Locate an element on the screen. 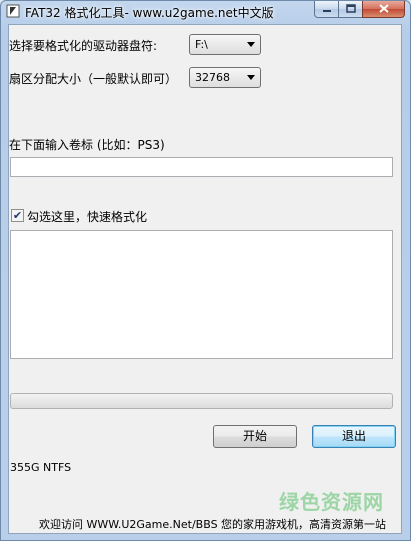  footer-text: 欢迎访问 WWW.U2Game.Net/BBS 您的家用游戏机，高清资源第一站 is located at coordinates (213, 524).